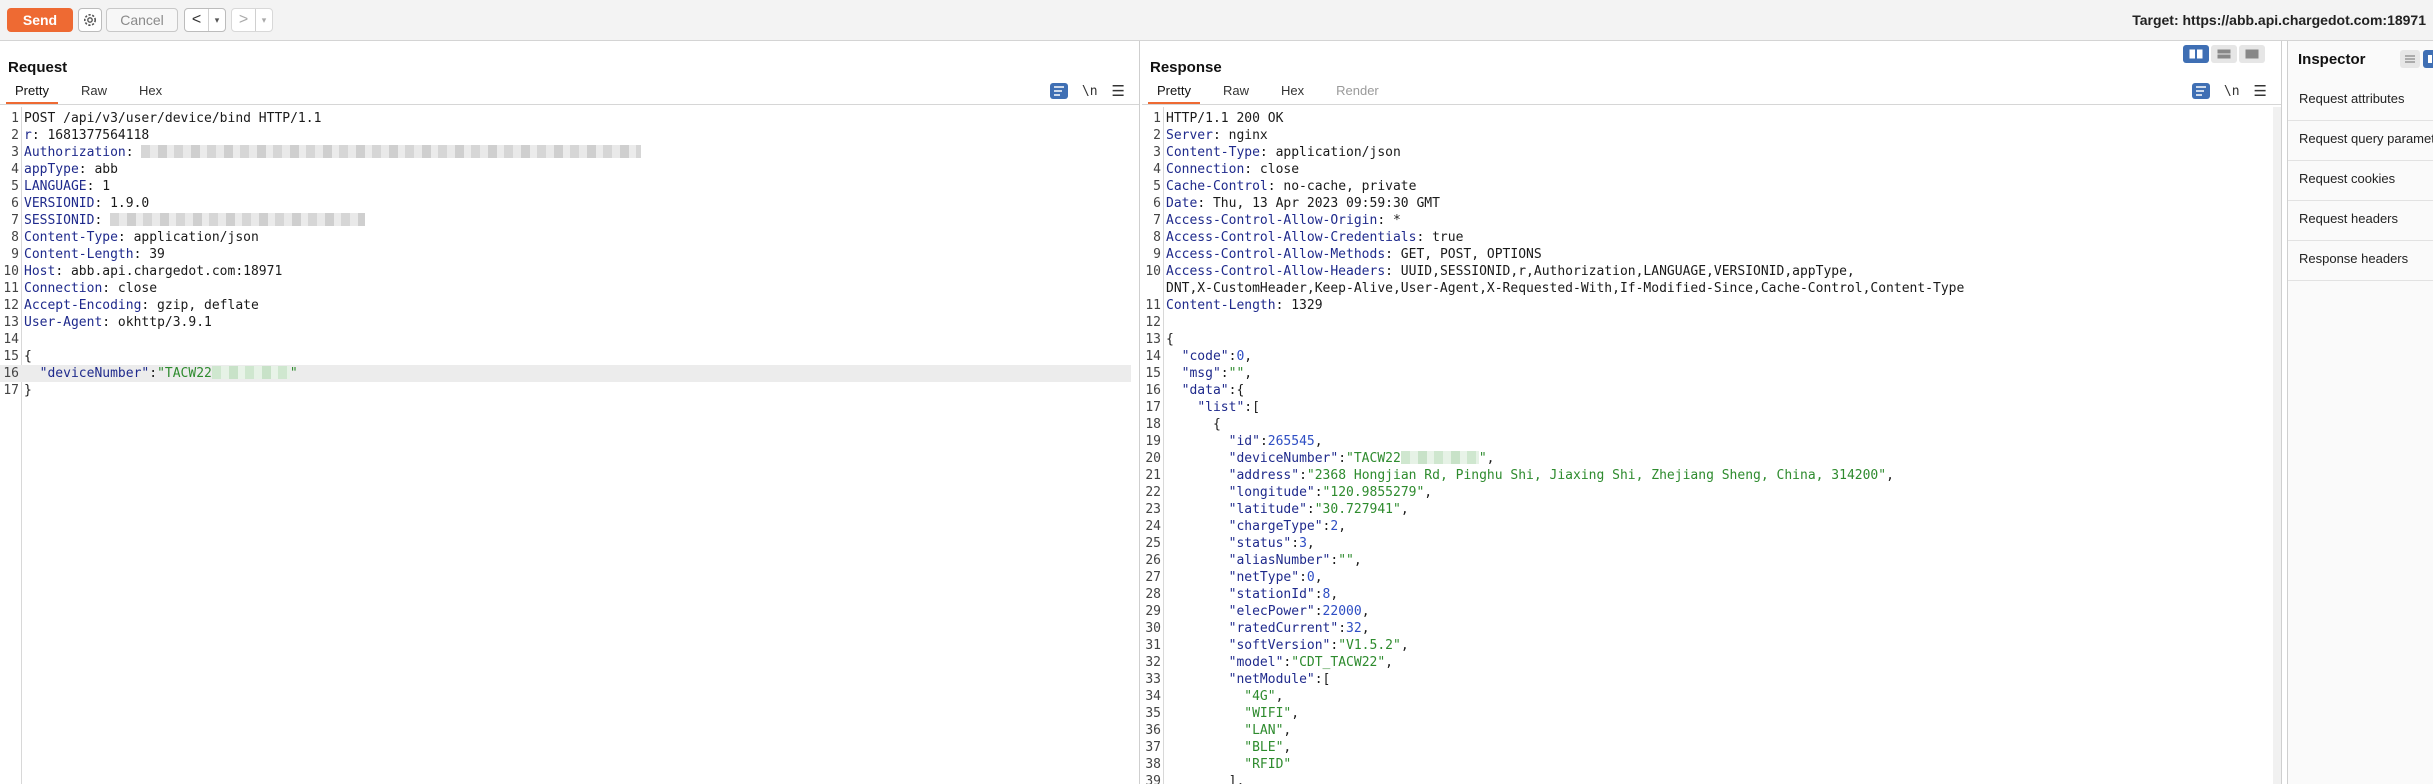 This screenshot has height=784, width=2433. Describe the element at coordinates (1153, 764) in the screenshot. I see `line-number: 38` at that location.